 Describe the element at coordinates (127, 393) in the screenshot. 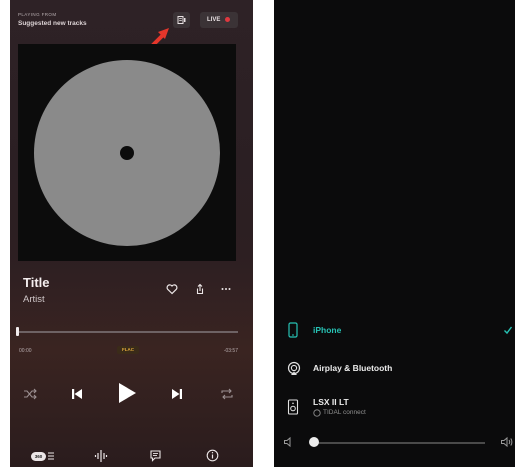

I see `play-icon` at that location.